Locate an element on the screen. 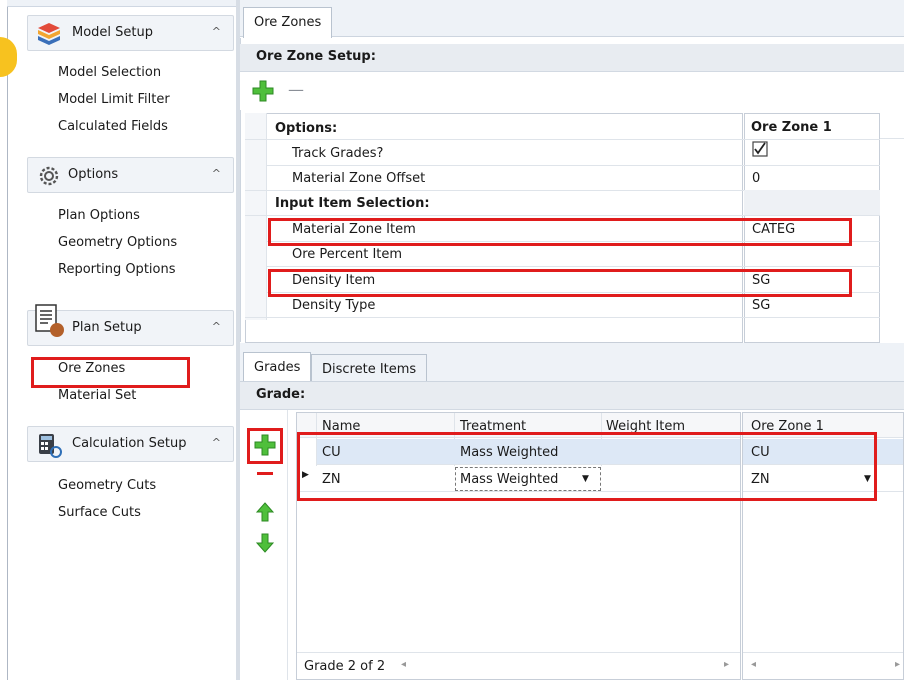 The width and height of the screenshot is (904, 680). highlight-box-add-grade is located at coordinates (265, 446).